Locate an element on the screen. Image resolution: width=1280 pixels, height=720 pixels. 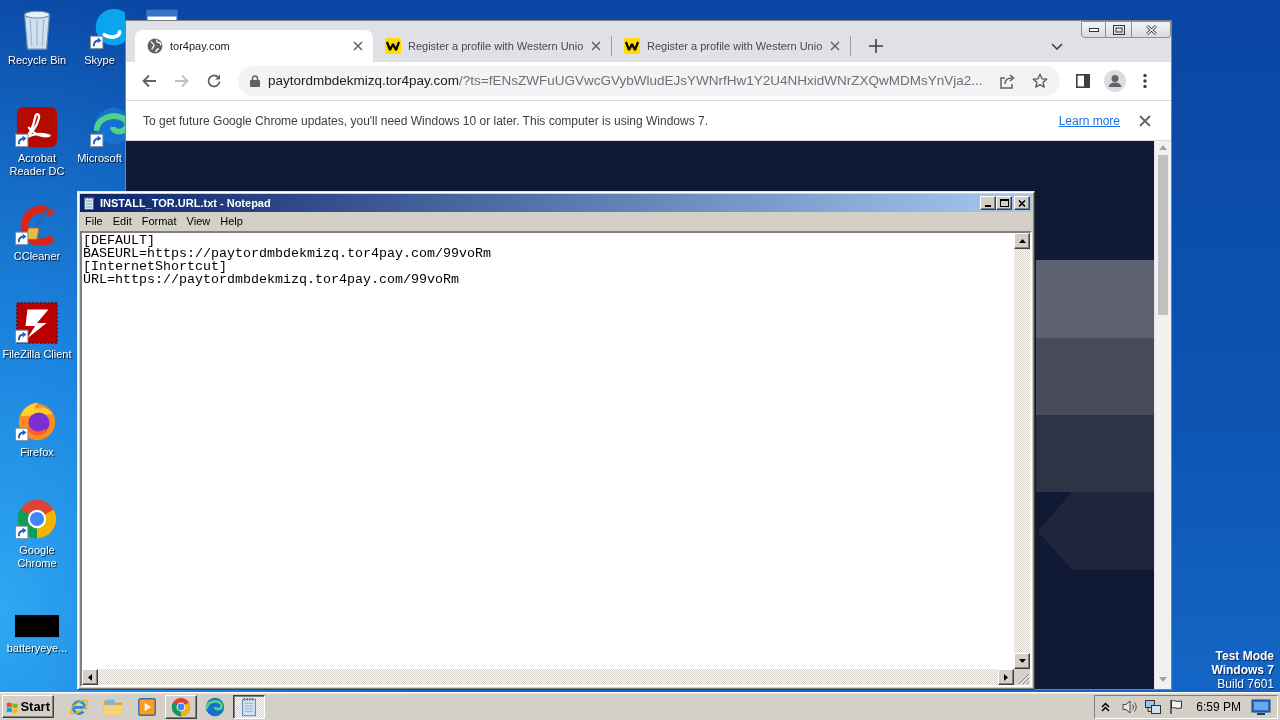
text-line: BASEURL=https://paytordmbdekmizq.tor4pay.com/99voRm is located at coordinates (287, 253).